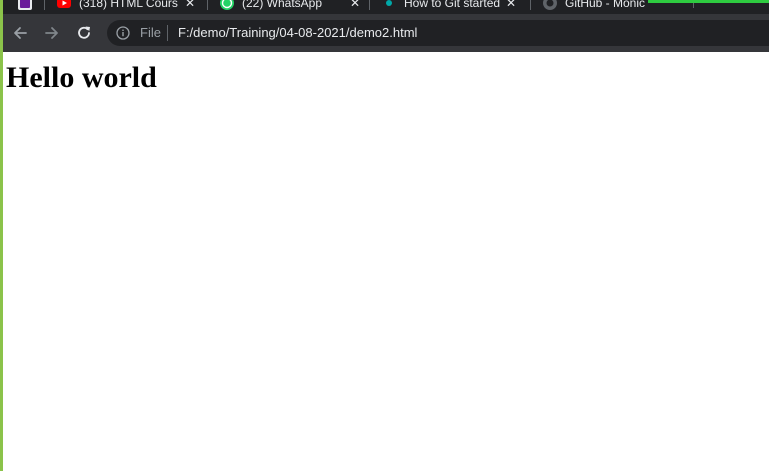  Describe the element at coordinates (227, 5) in the screenshot. I see `whatsapp-icon` at that location.